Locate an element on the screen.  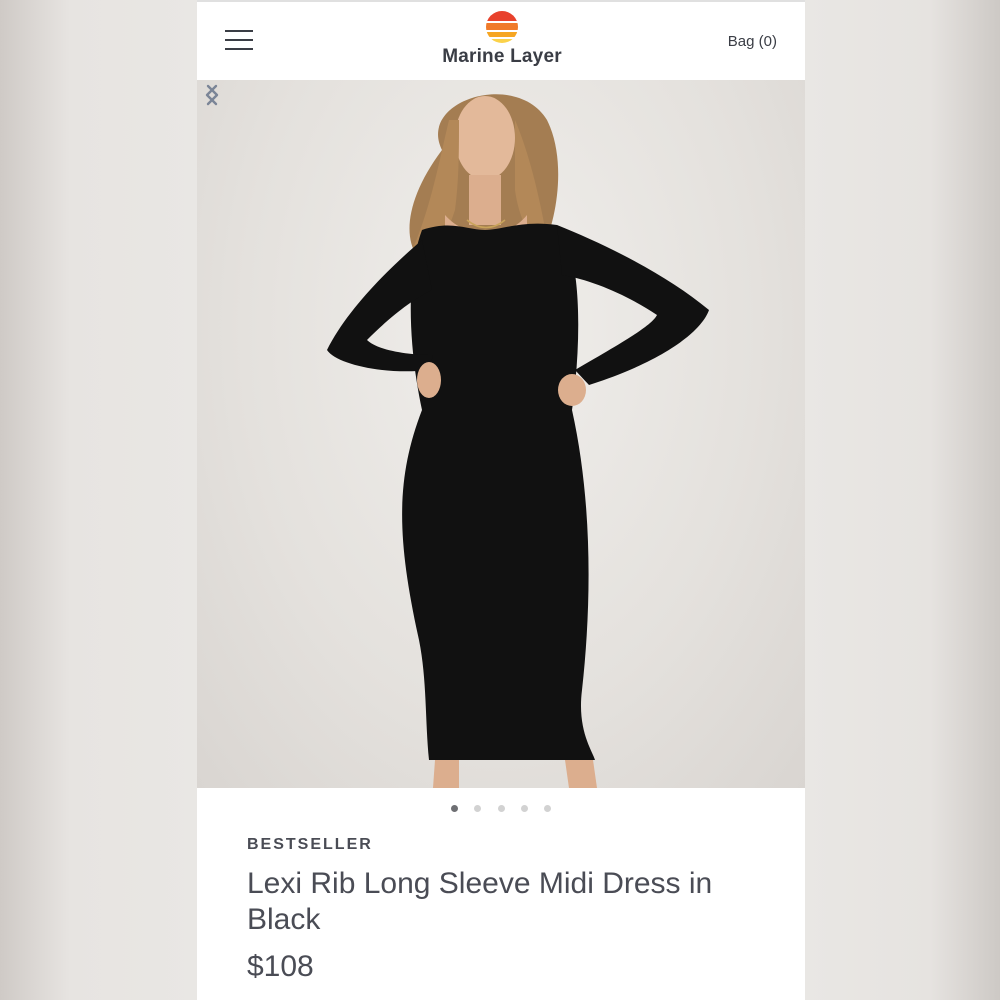
site-header: Marine Layer Bag (0) is located at coordinates (501, 40).